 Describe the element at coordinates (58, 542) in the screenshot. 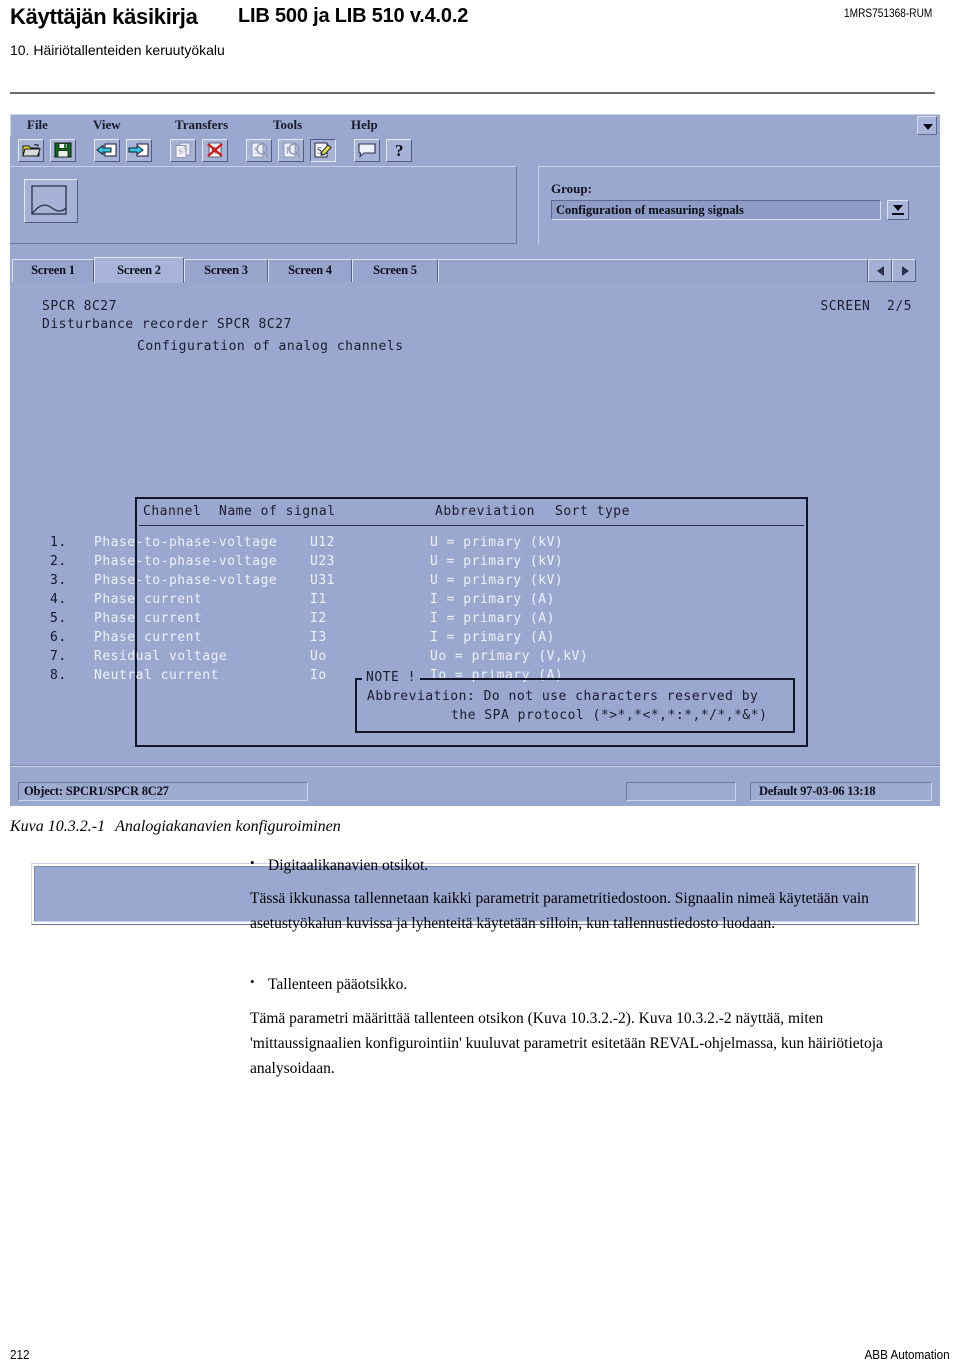

I see `cell-channel: 1.` at that location.